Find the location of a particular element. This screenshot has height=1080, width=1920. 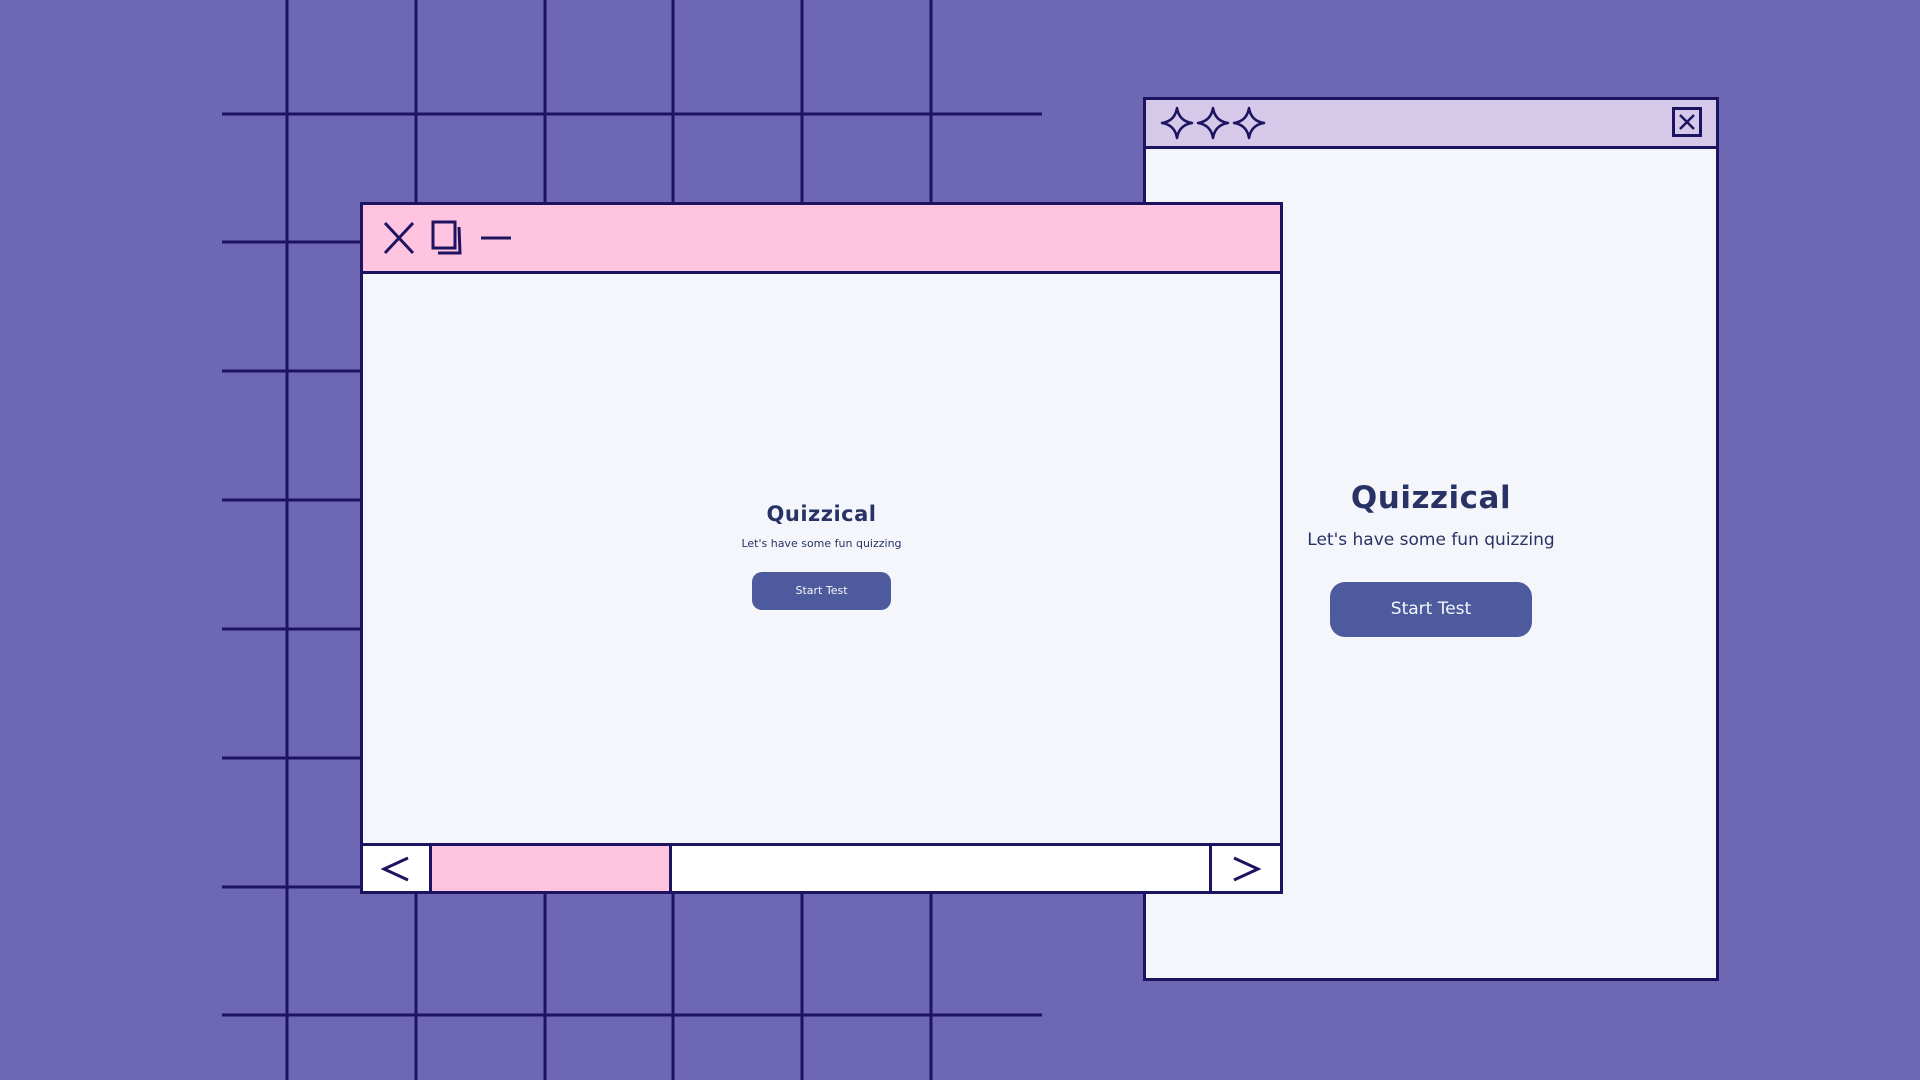

sparkles-group is located at coordinates (1214, 123).